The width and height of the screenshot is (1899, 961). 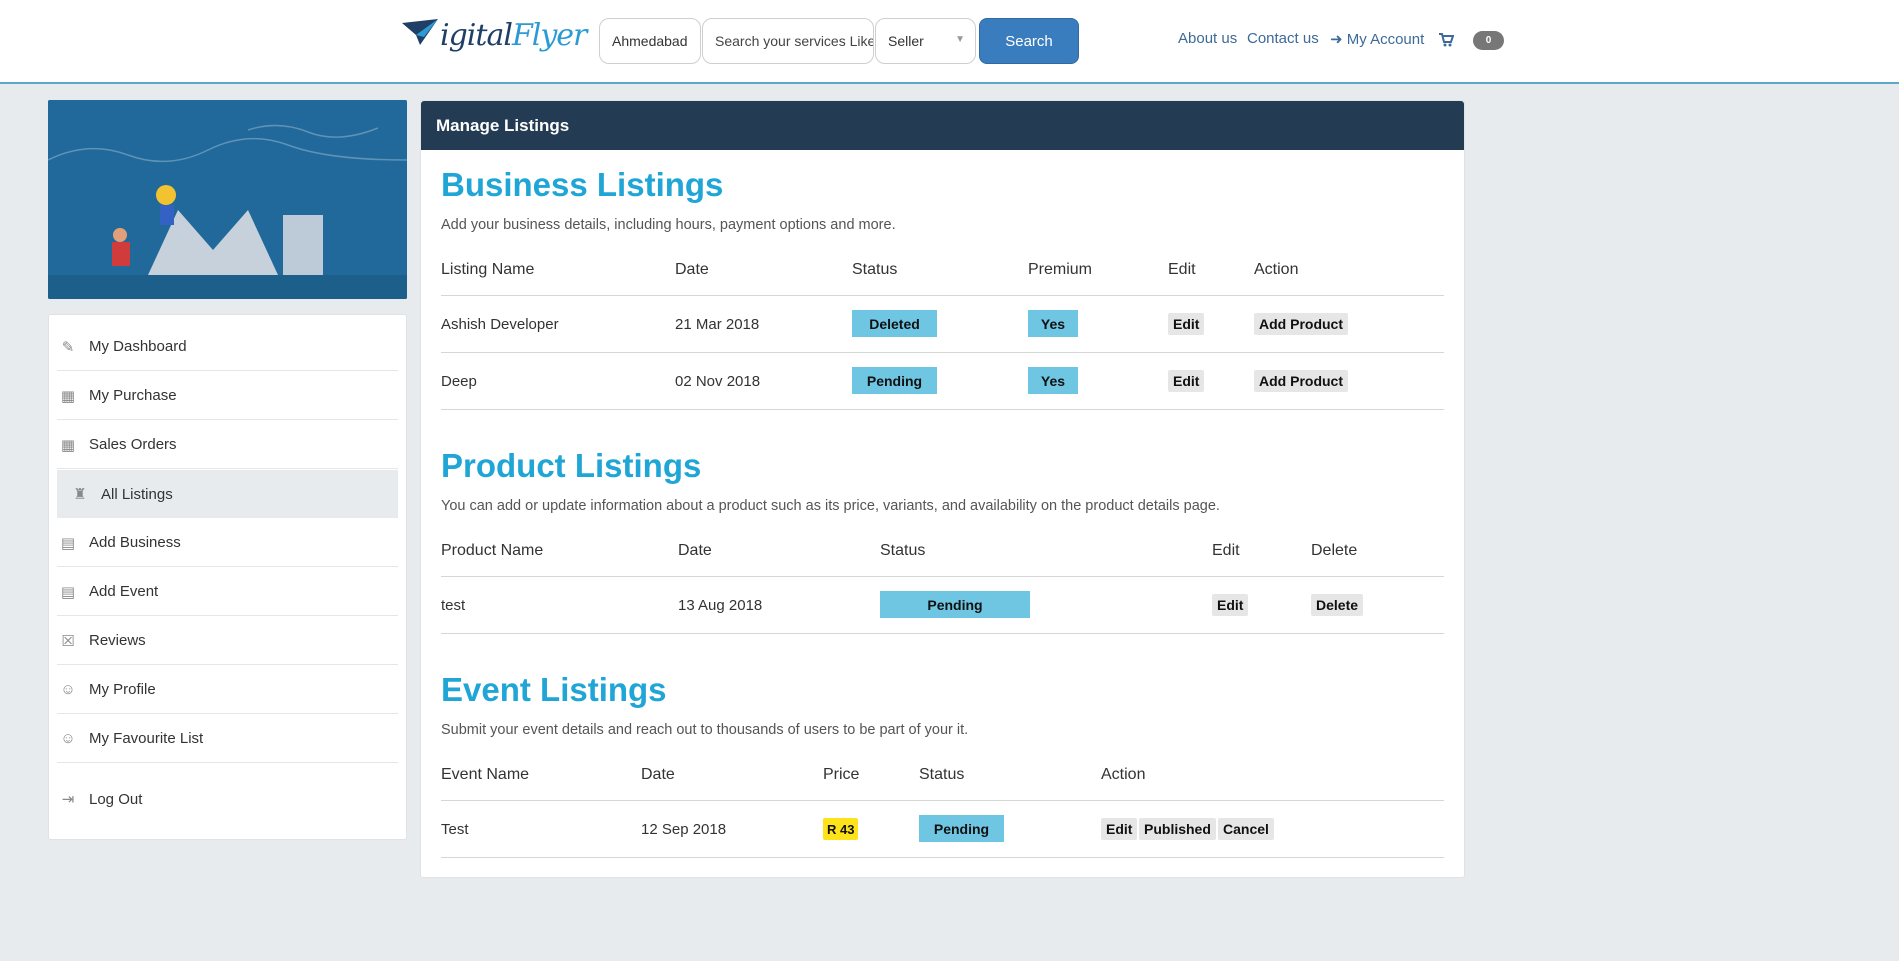 What do you see at coordinates (133, 444) in the screenshot?
I see `sidebar-item-label: Sales Orders` at bounding box center [133, 444].